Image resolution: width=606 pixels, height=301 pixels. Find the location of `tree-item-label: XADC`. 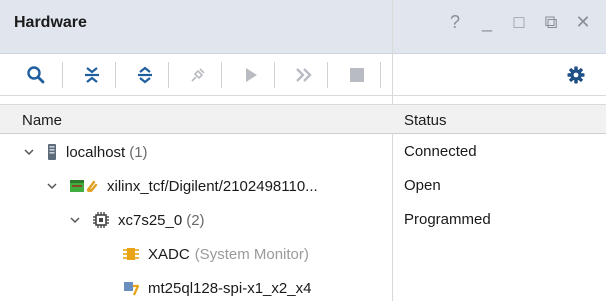

tree-item-label: XADC is located at coordinates (169, 254).